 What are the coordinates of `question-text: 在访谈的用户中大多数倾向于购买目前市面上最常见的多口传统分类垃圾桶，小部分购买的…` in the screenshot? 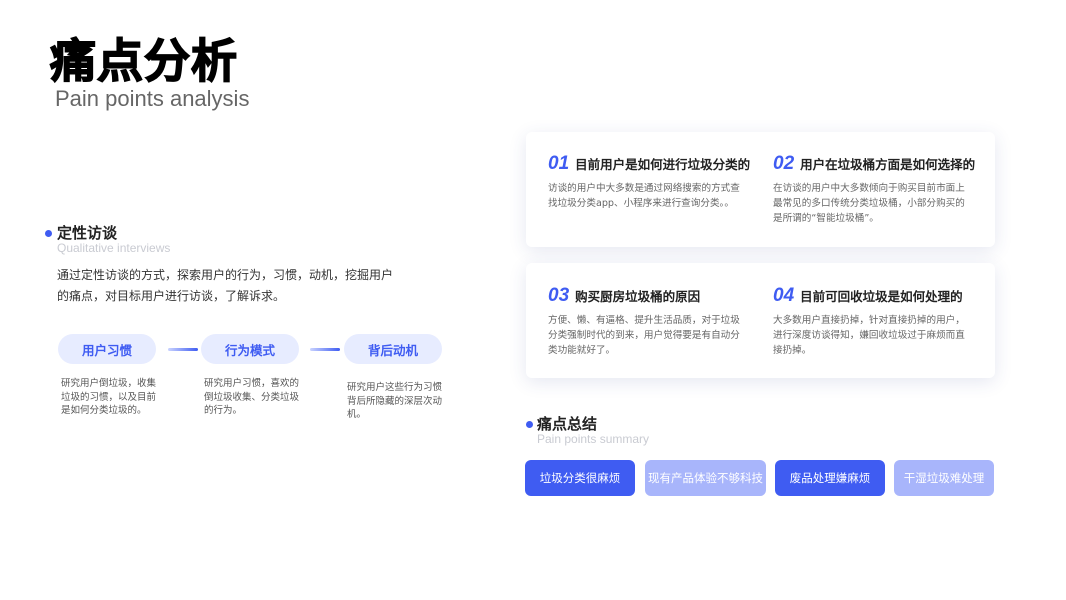 It's located at (869, 203).